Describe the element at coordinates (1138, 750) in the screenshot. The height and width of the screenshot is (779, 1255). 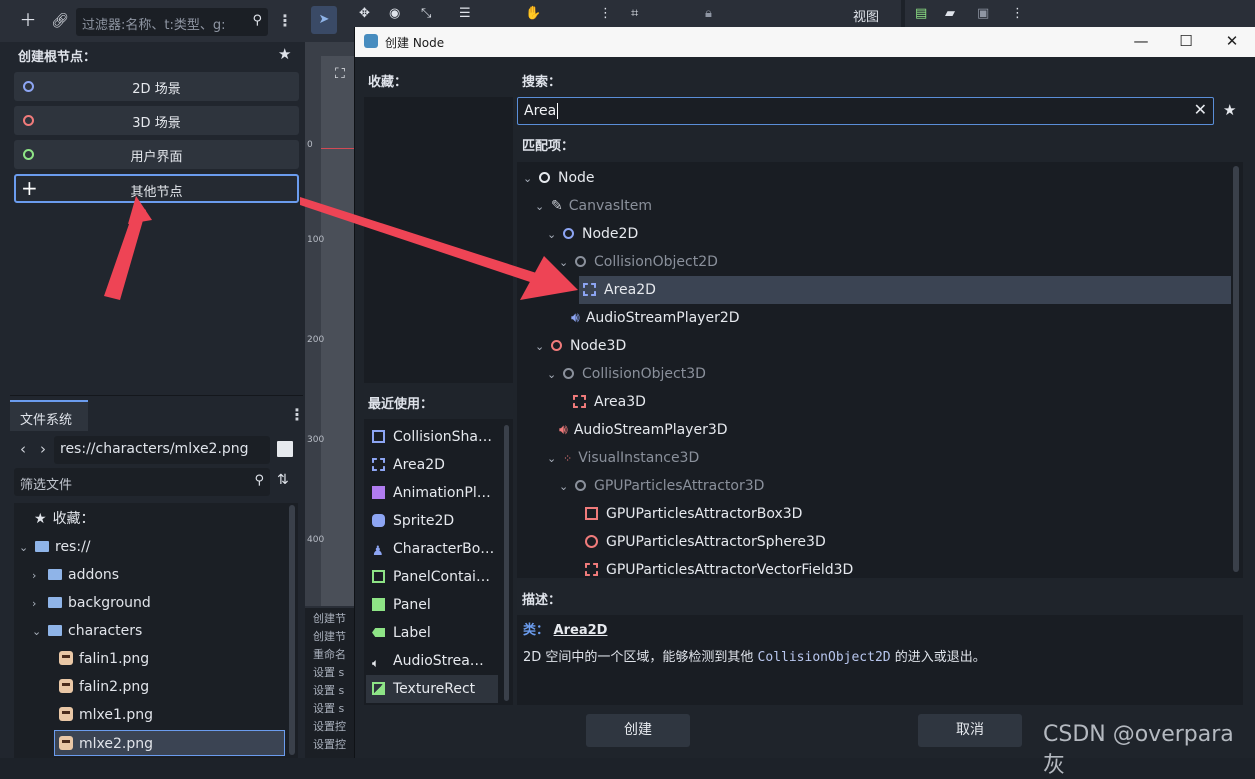
I see `watermark: CSDN @overpara灰` at that location.